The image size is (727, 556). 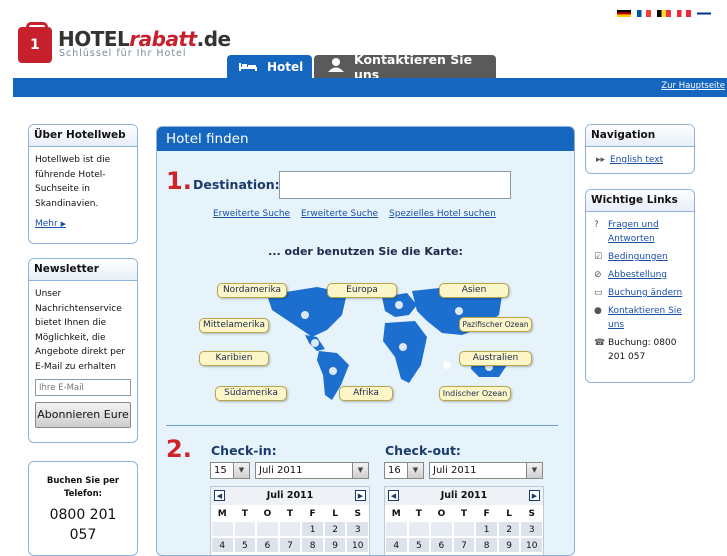 I want to click on contact-link: Kontaktieren Sie uns, so click(x=648, y=318).